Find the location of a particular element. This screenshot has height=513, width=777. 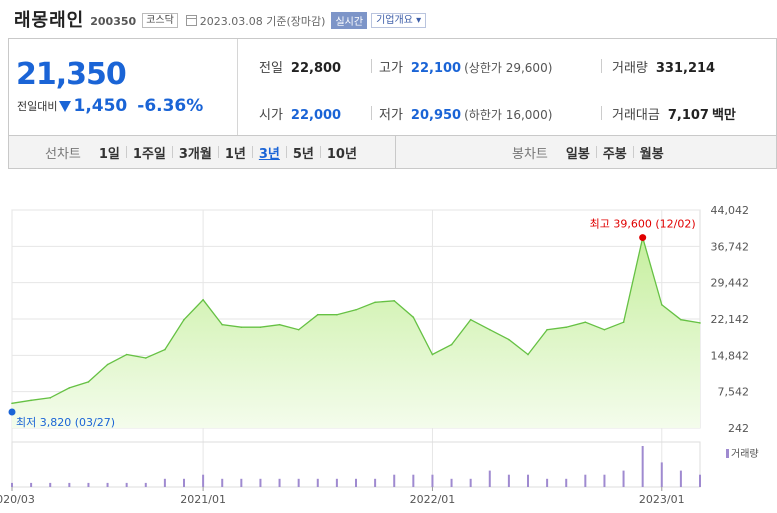

y-tick-label: 22,142 is located at coordinates (730, 319).